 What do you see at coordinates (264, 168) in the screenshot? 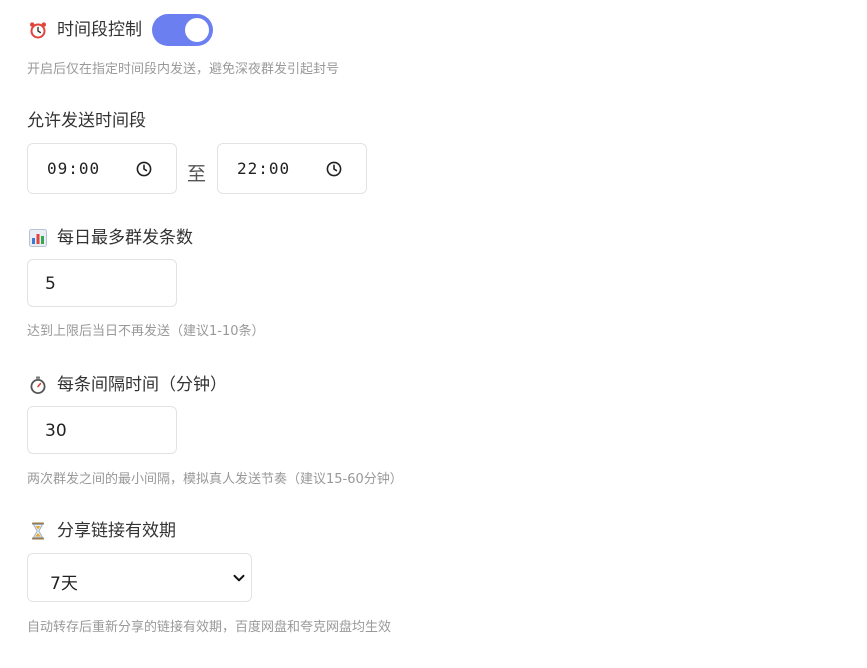
I see `end-time-value: 22:00` at bounding box center [264, 168].